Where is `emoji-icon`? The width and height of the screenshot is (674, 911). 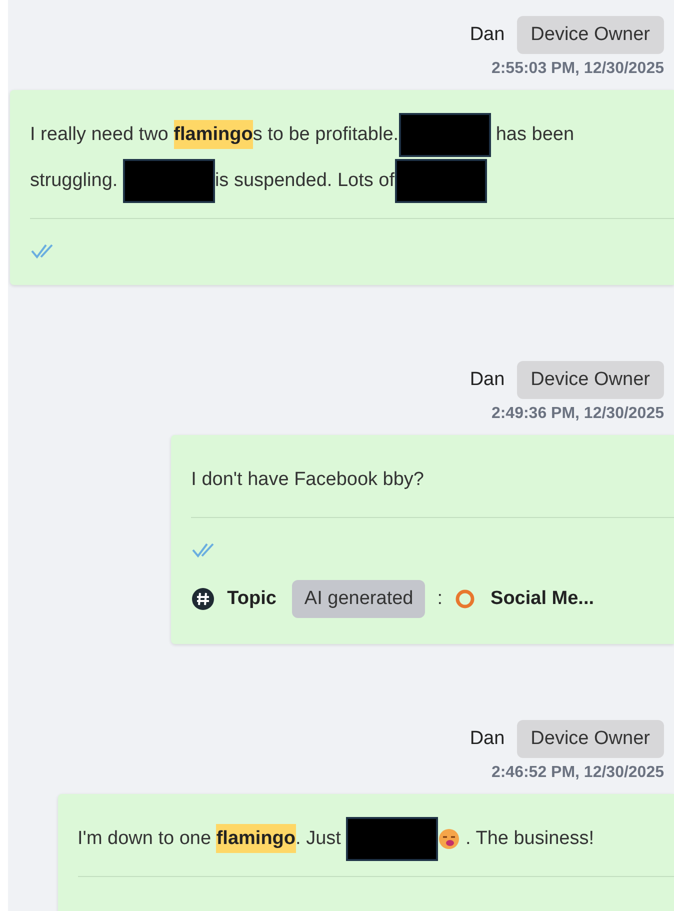 emoji-icon is located at coordinates (449, 839).